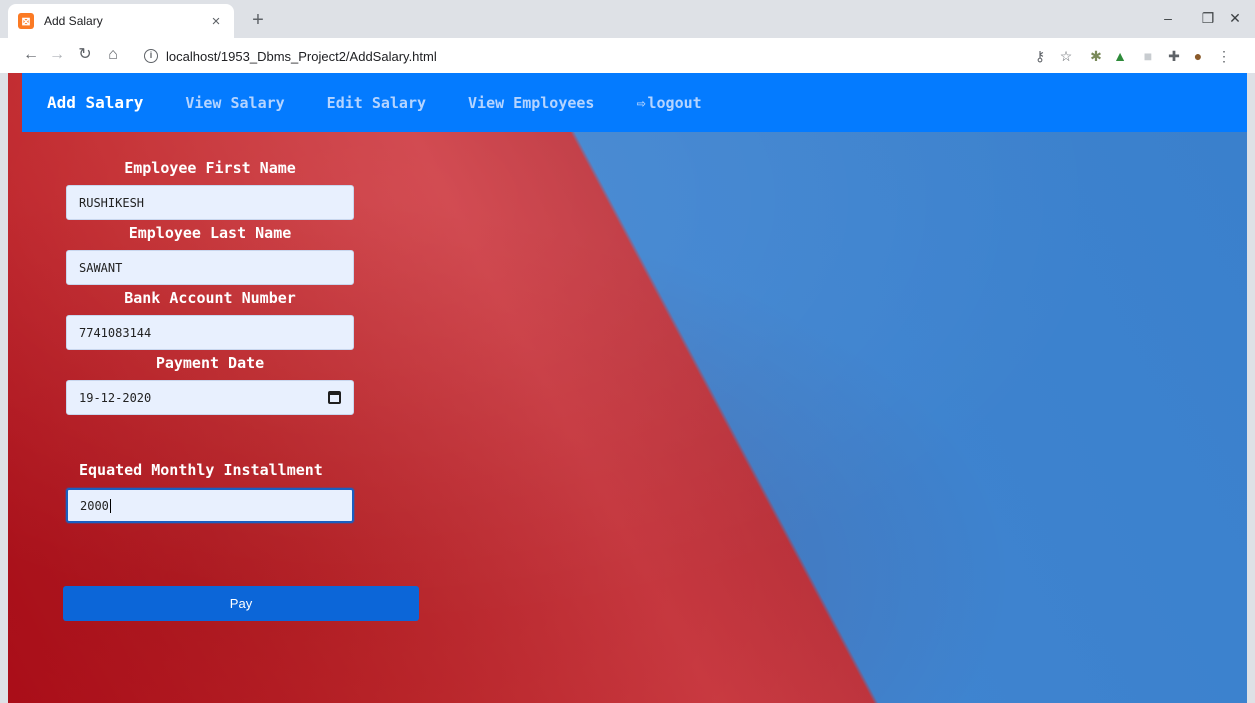  I want to click on logout-label: logout, so click(674, 102).